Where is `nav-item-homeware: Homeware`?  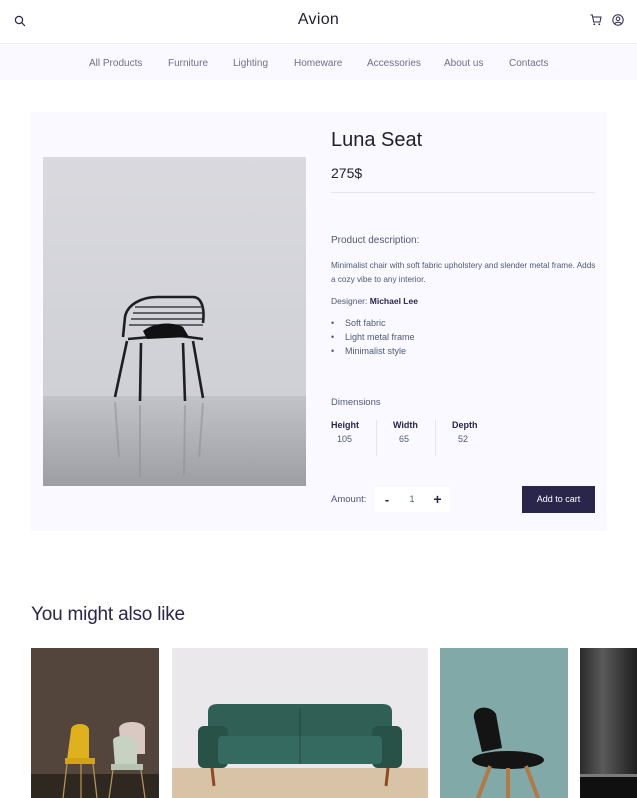 nav-item-homeware: Homeware is located at coordinates (318, 63).